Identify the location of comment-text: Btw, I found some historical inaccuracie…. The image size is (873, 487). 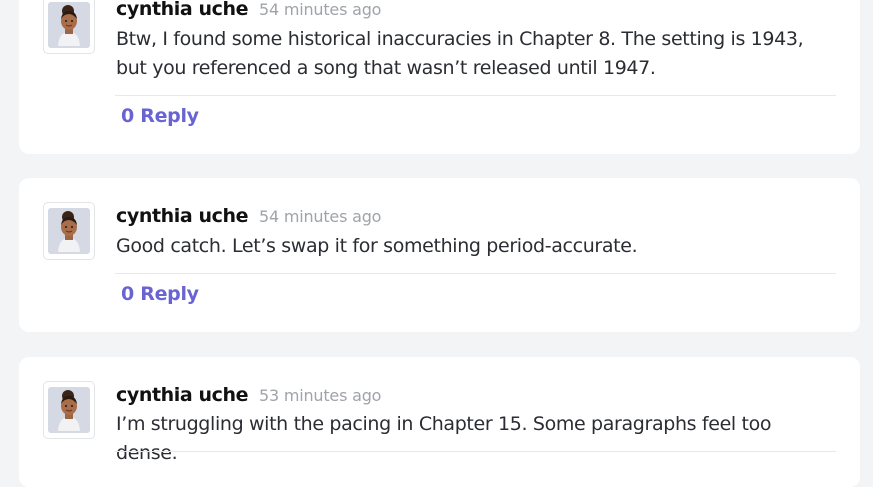
(460, 53).